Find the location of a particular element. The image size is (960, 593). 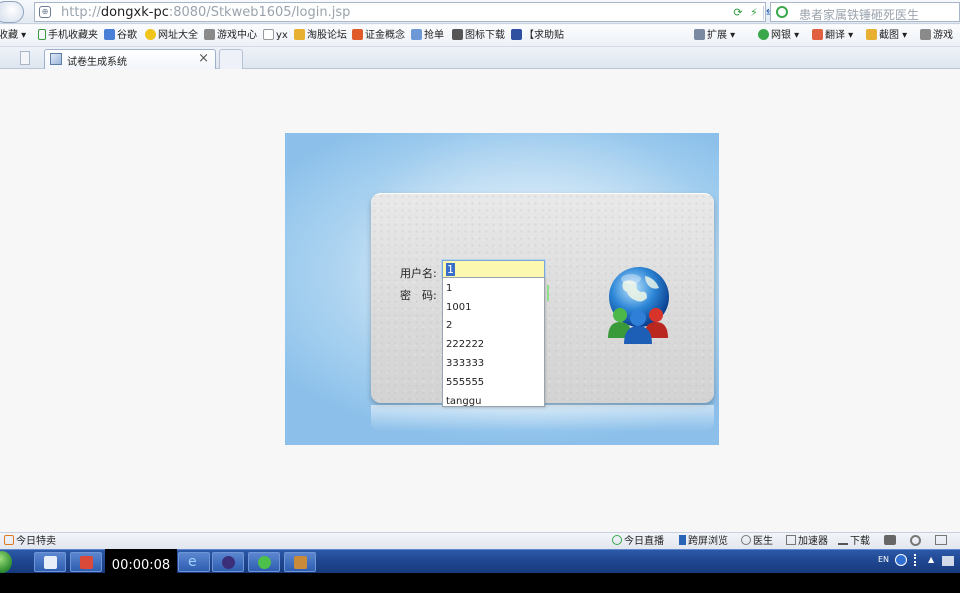

fav-item-icon-download: 图标下载 is located at coordinates (478, 36).